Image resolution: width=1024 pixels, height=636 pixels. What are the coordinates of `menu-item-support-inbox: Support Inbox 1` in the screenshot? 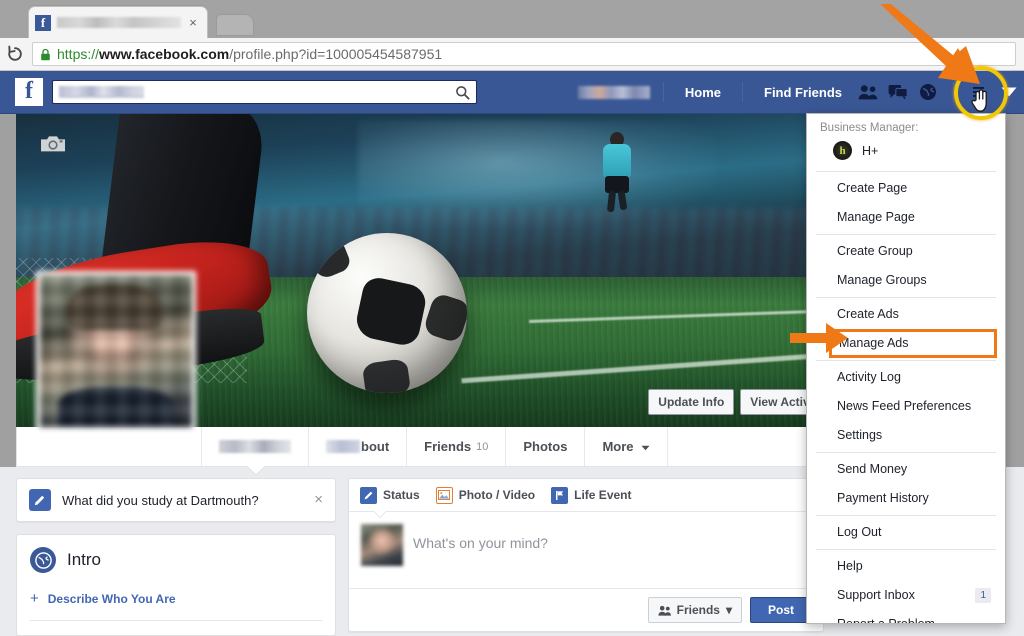 It's located at (906, 595).